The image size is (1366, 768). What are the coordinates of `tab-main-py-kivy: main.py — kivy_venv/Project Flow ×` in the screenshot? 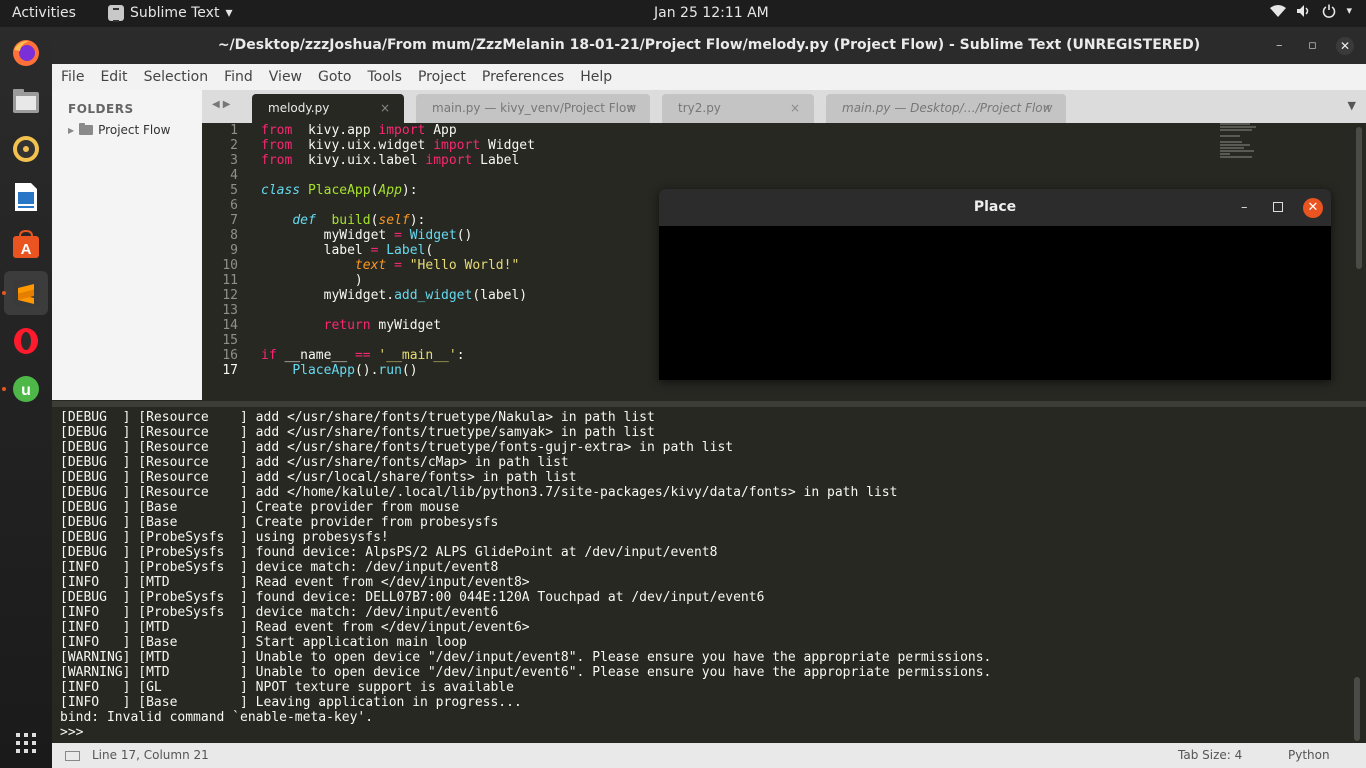 It's located at (533, 108).